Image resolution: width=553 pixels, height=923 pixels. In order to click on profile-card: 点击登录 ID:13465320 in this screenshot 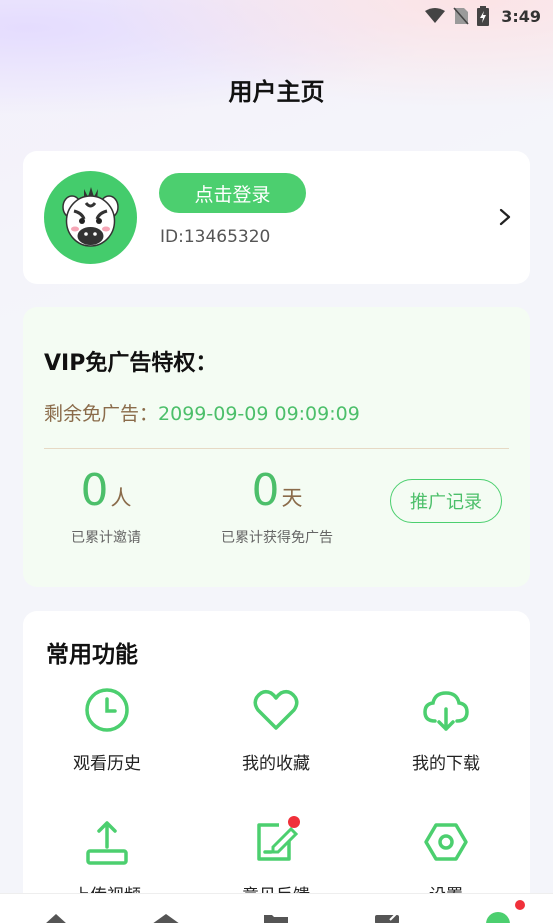, I will do `click(276, 217)`.